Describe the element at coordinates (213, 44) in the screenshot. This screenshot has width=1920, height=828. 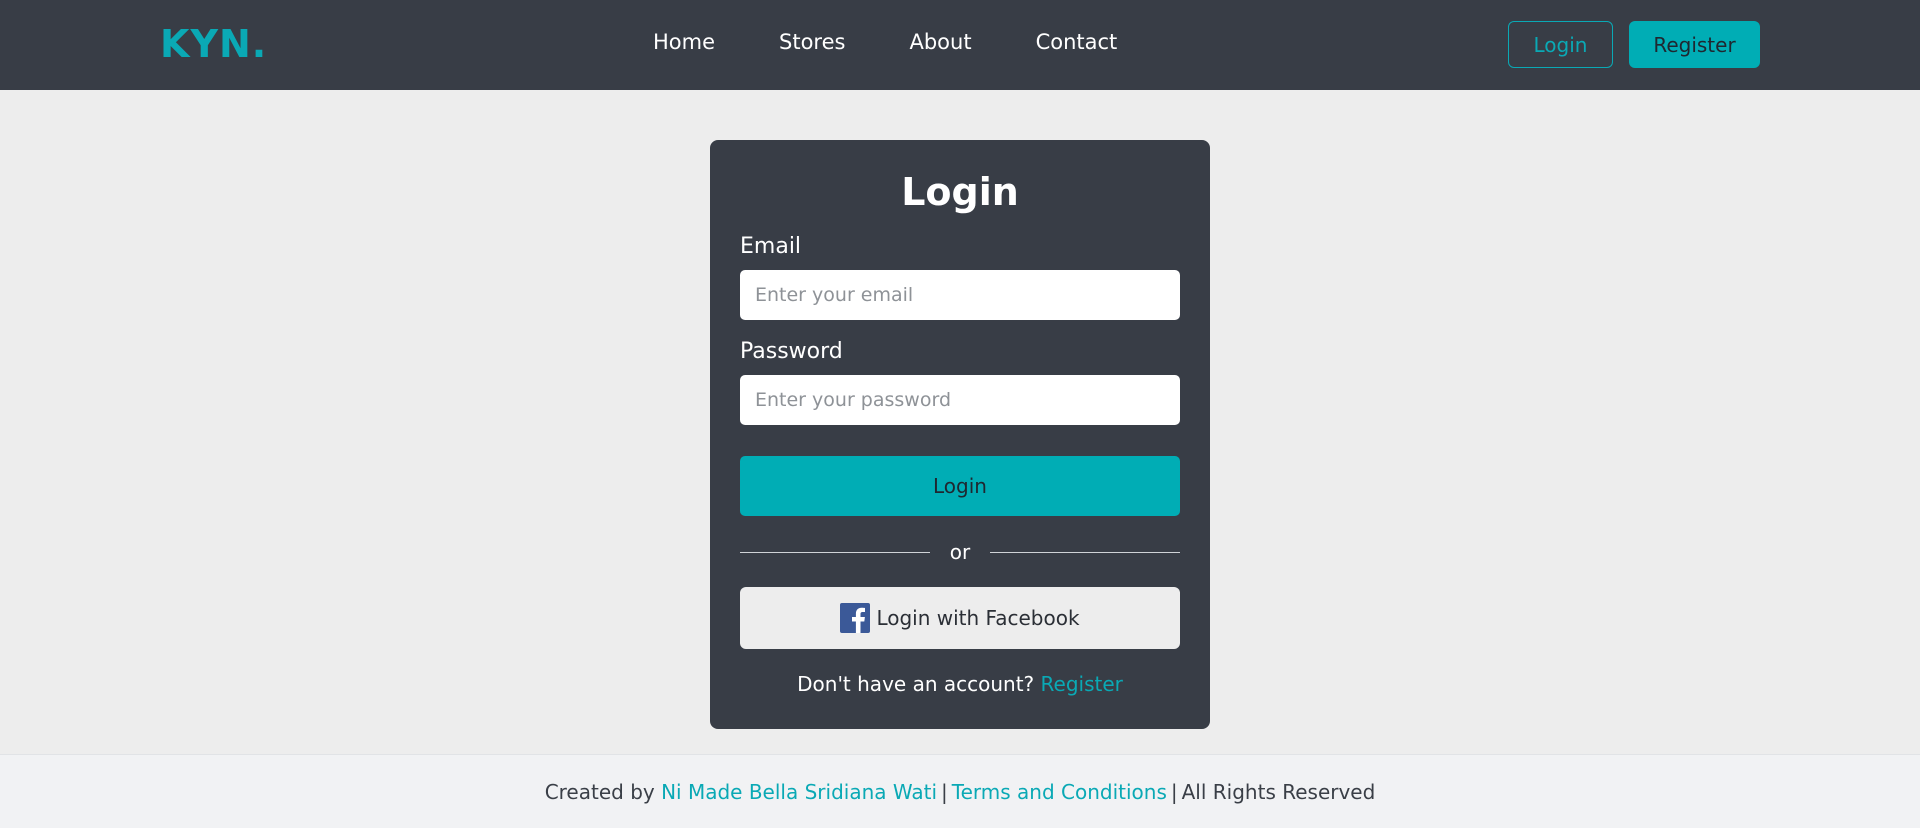
I see `brand-logo: KYN.` at that location.